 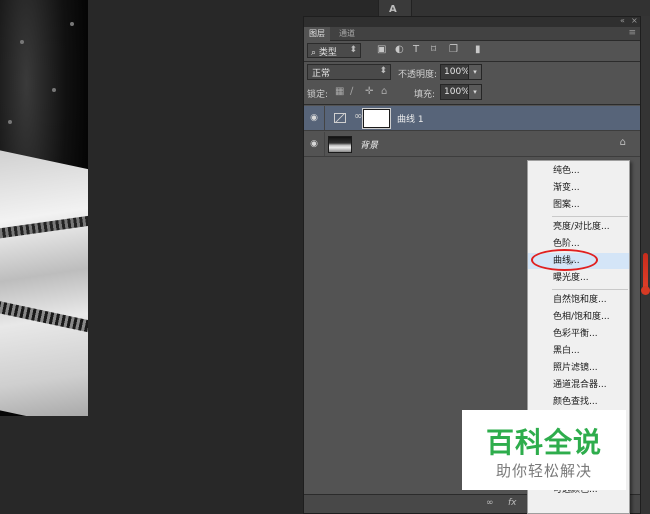 What do you see at coordinates (418, 75) in the screenshot?
I see `opacity-label: 不透明度:` at bounding box center [418, 75].